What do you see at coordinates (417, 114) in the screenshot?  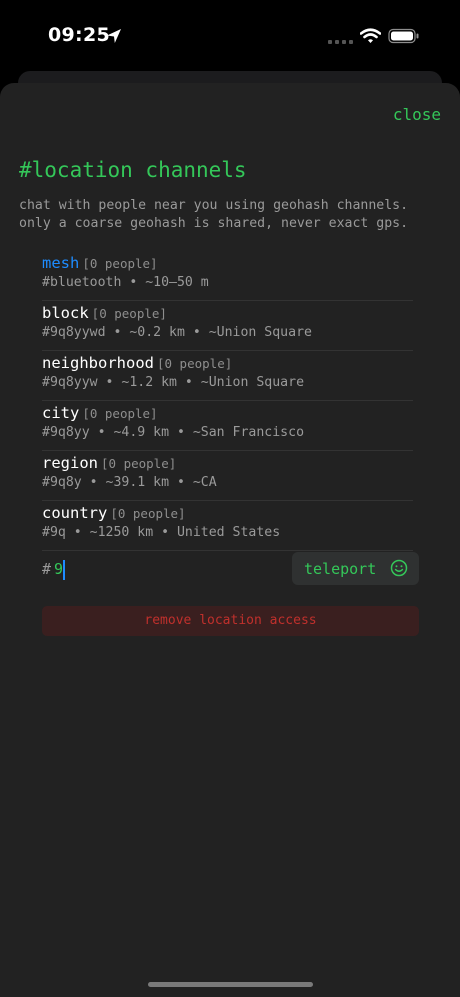 I see `close-button: close` at bounding box center [417, 114].